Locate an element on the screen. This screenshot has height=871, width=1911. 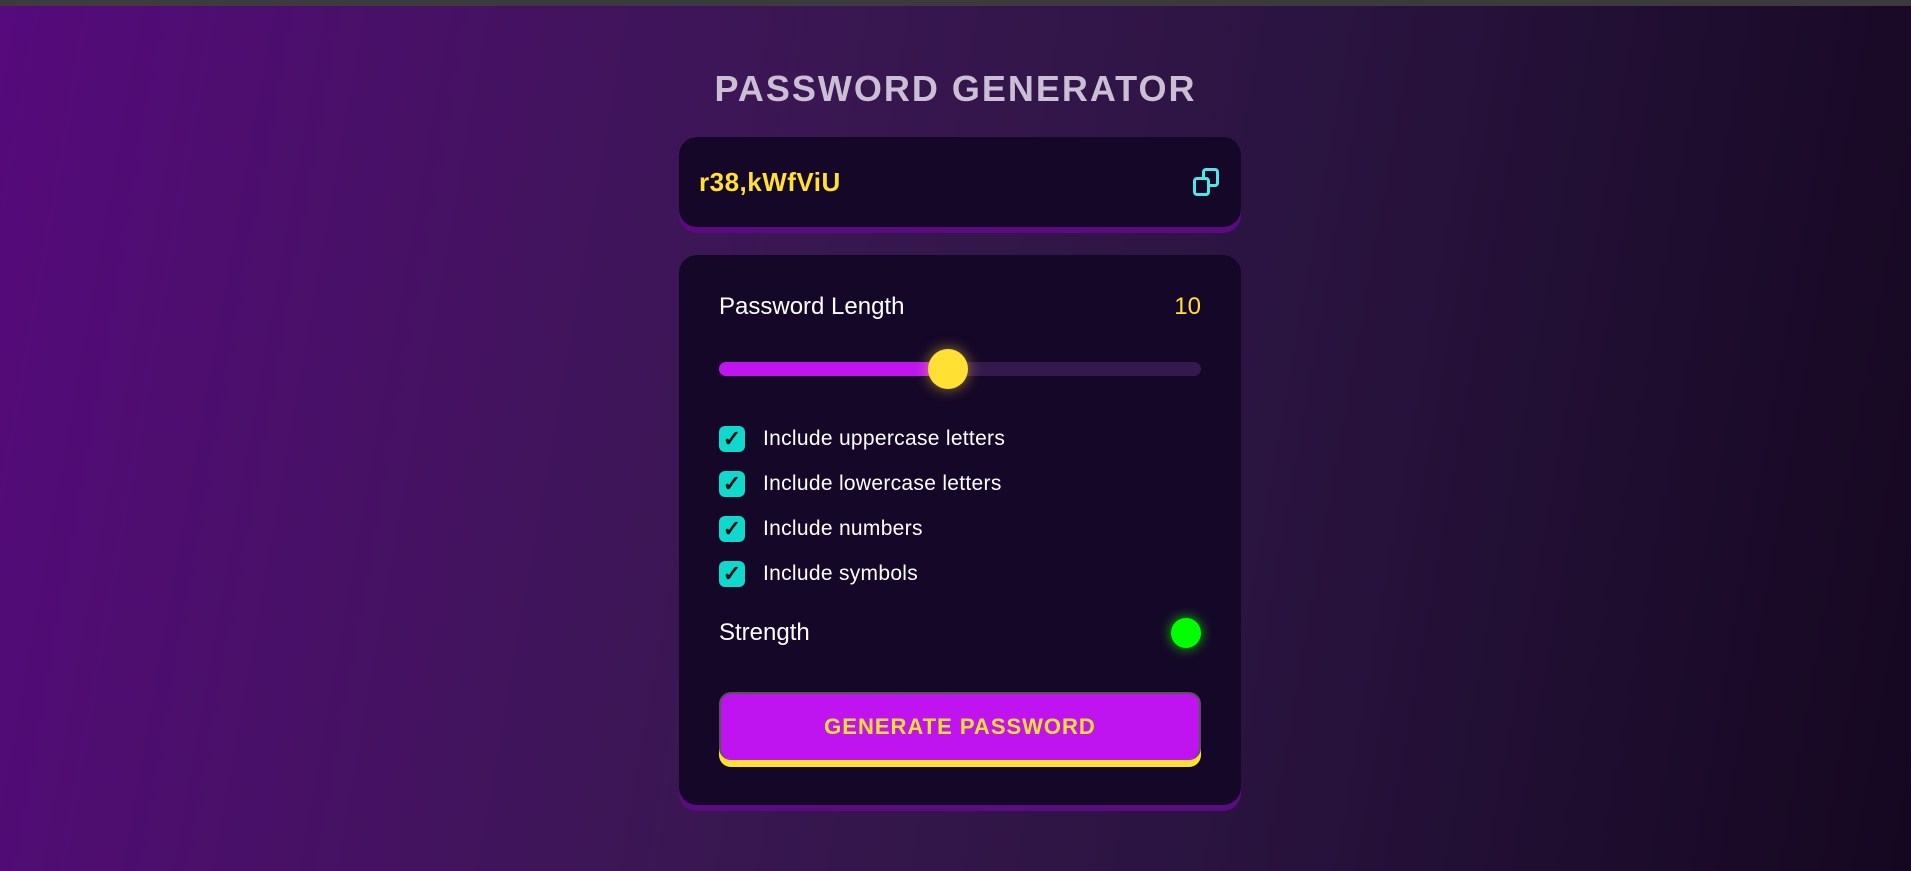
strength-indicator is located at coordinates (1186, 633).